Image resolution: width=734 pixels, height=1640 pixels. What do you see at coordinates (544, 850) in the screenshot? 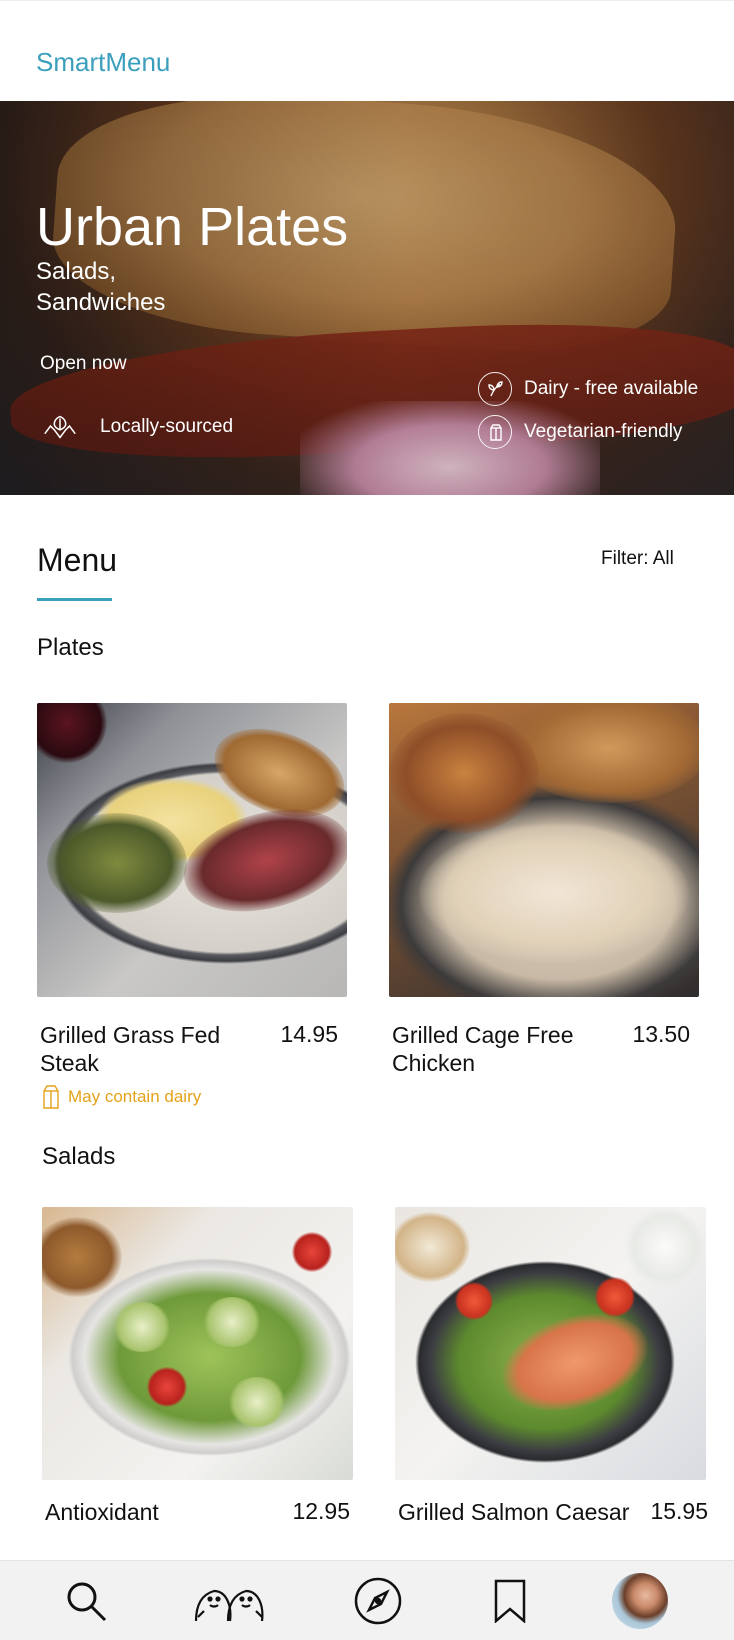
I see `menu-item-image-chicken` at bounding box center [544, 850].